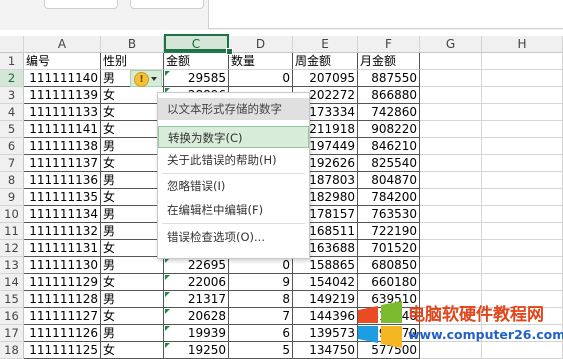 The width and height of the screenshot is (563, 359). I want to click on ribbon-control, so click(81, 4).